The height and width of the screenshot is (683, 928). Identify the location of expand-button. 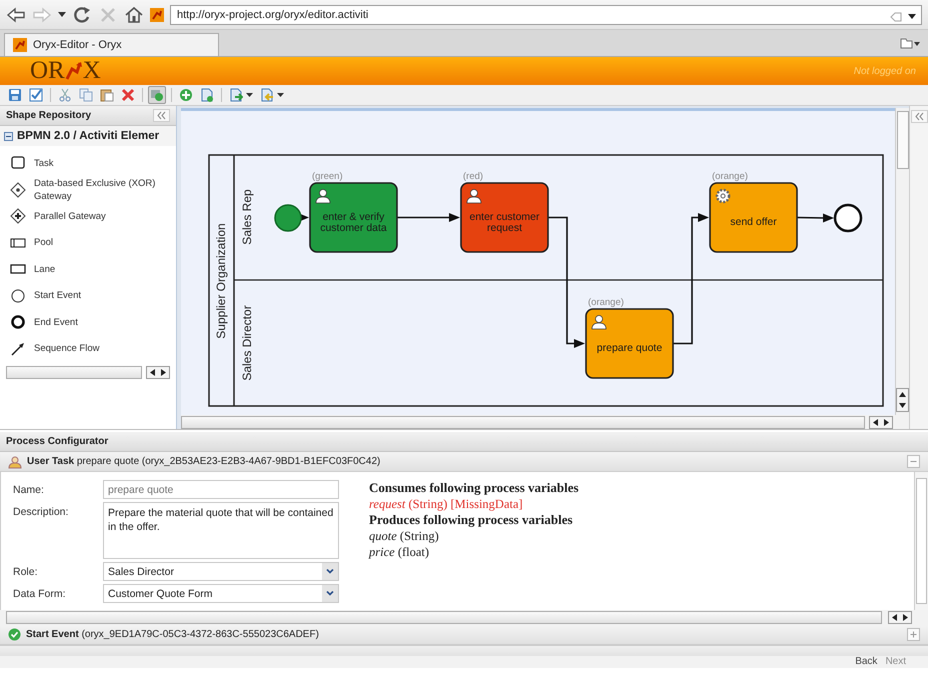
(913, 635).